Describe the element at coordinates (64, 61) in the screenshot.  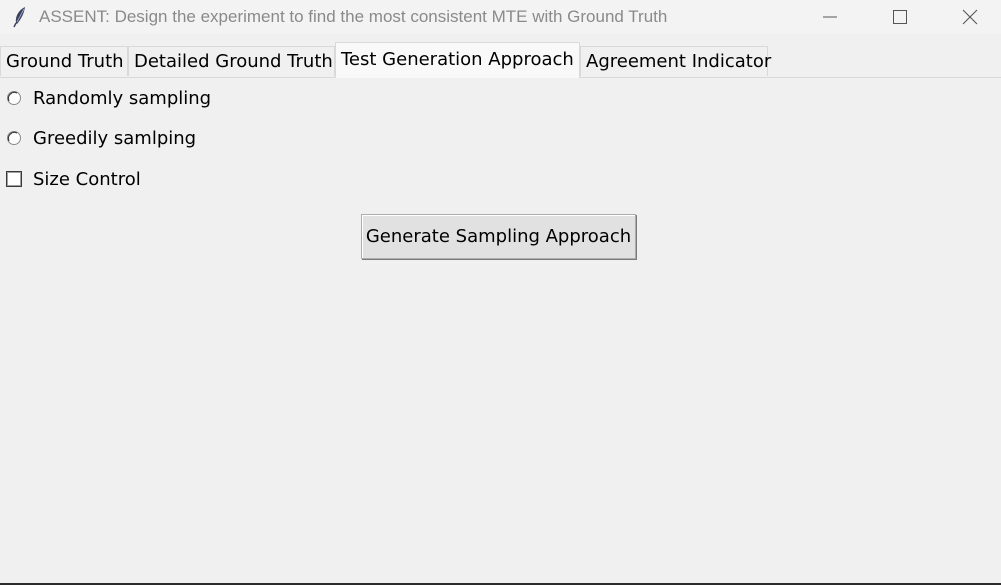
I see `tab-ground-truth: Ground Truth` at that location.